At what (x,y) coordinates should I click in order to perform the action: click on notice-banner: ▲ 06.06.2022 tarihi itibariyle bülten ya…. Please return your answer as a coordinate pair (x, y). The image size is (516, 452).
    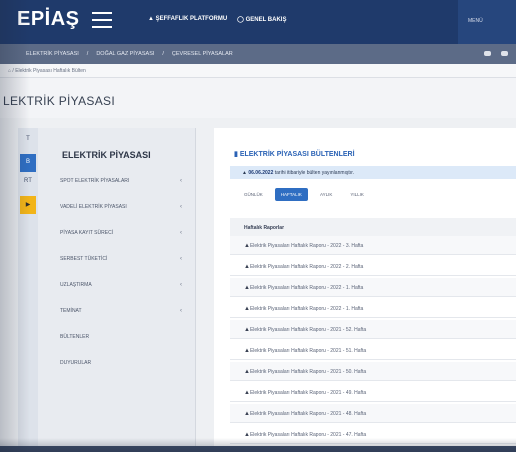
    Looking at the image, I should click on (373, 172).